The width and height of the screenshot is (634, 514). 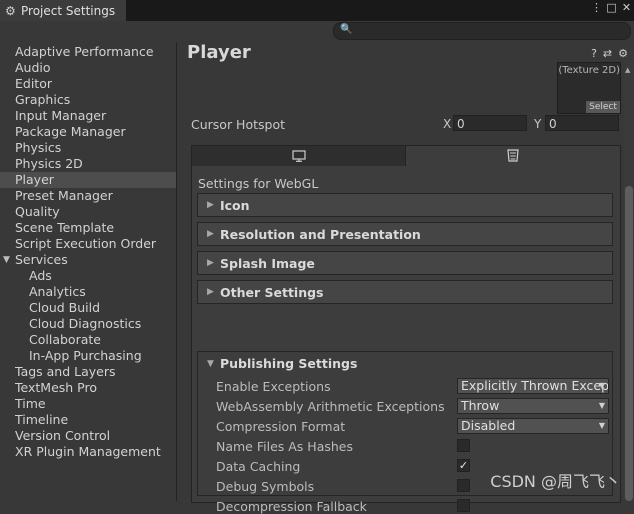 I want to click on name-files-as-hashes-checkbox, so click(x=463, y=445).